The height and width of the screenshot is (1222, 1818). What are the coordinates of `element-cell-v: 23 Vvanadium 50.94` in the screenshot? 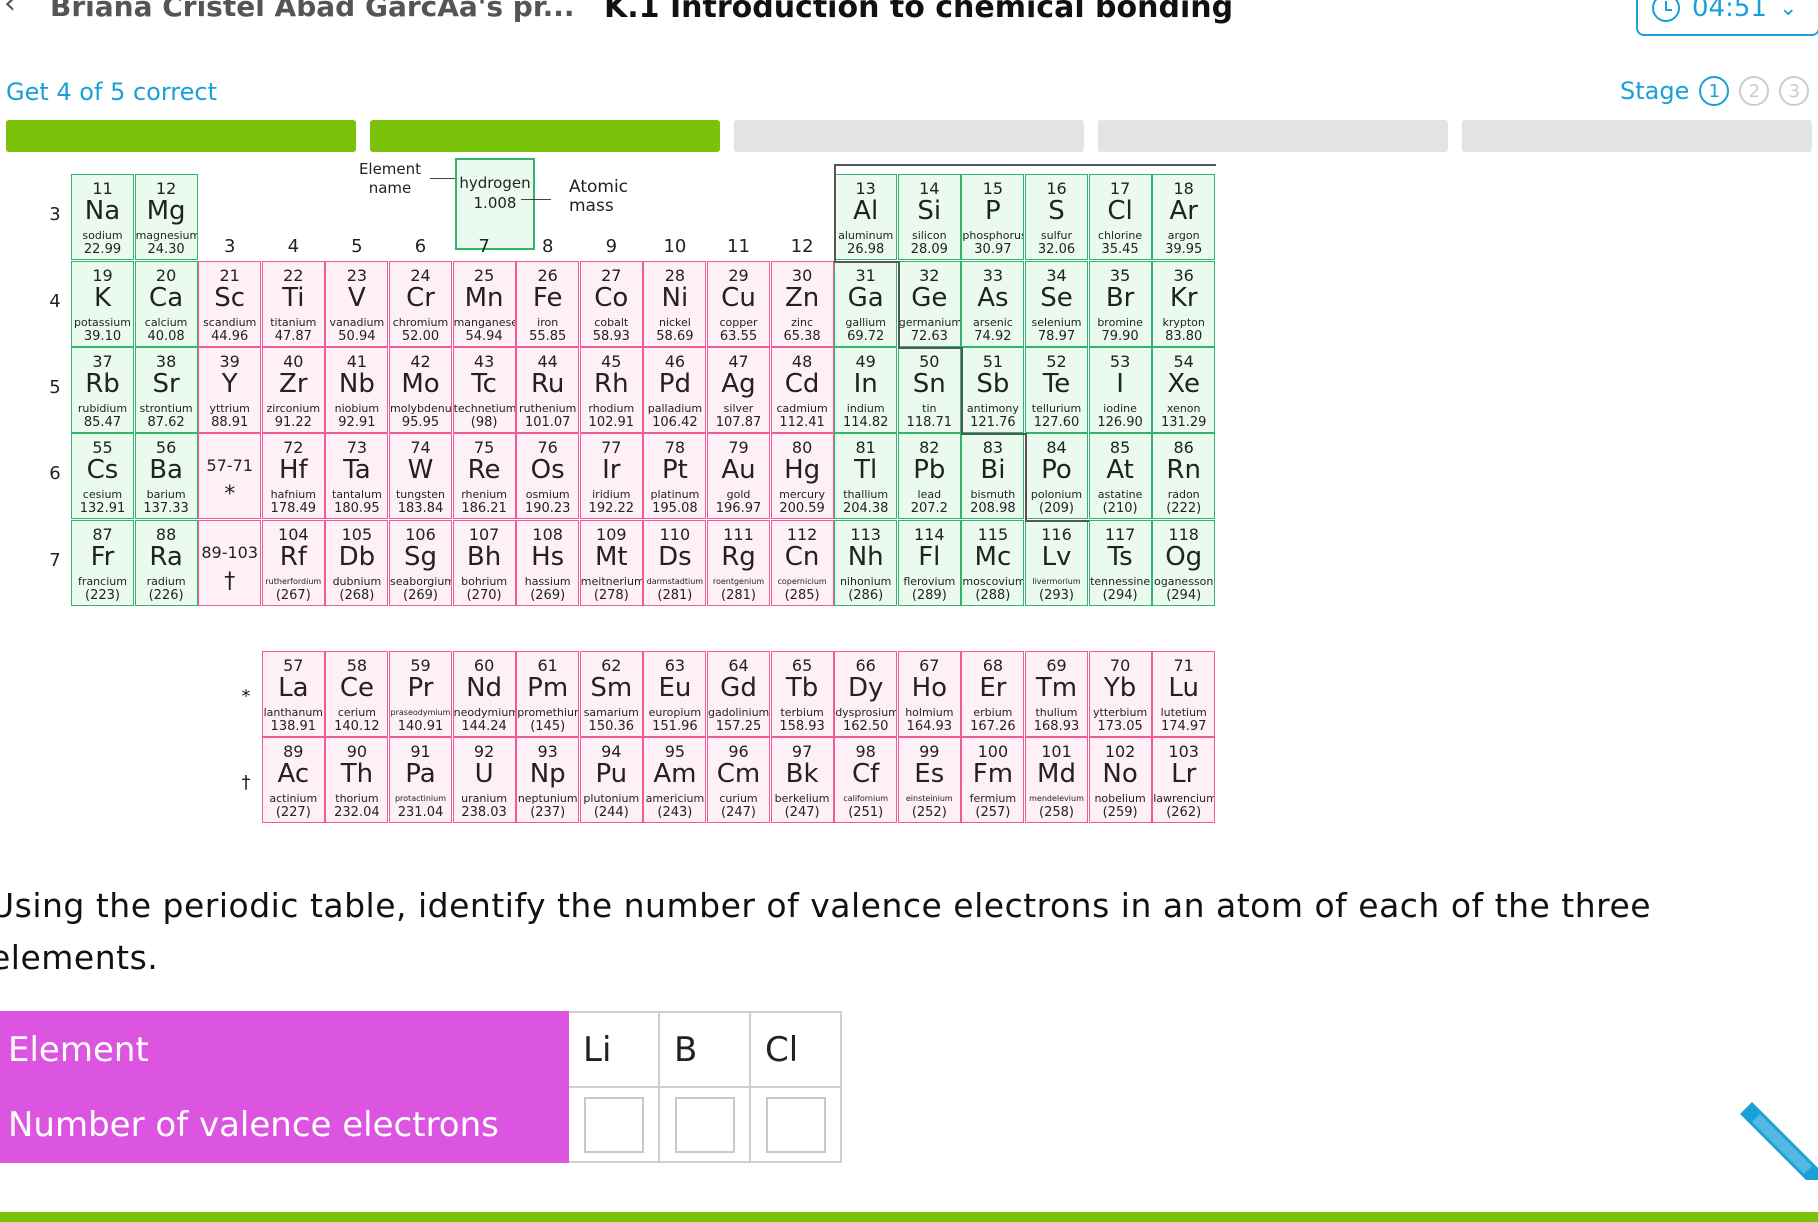 It's located at (357, 304).